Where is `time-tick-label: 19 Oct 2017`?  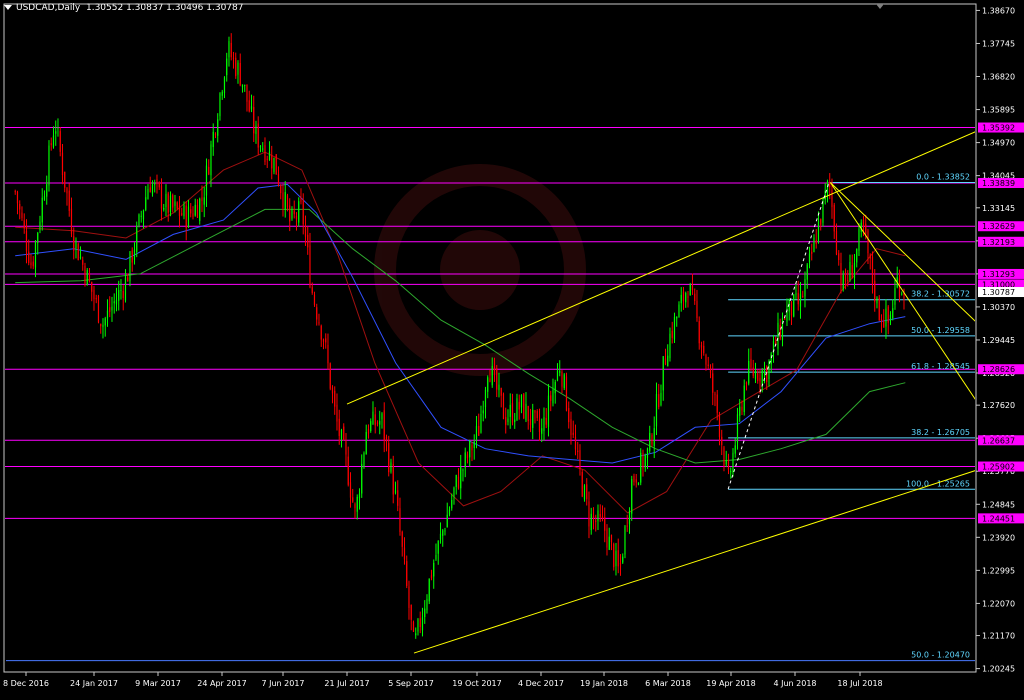
time-tick-label: 19 Oct 2017 is located at coordinates (476, 683).